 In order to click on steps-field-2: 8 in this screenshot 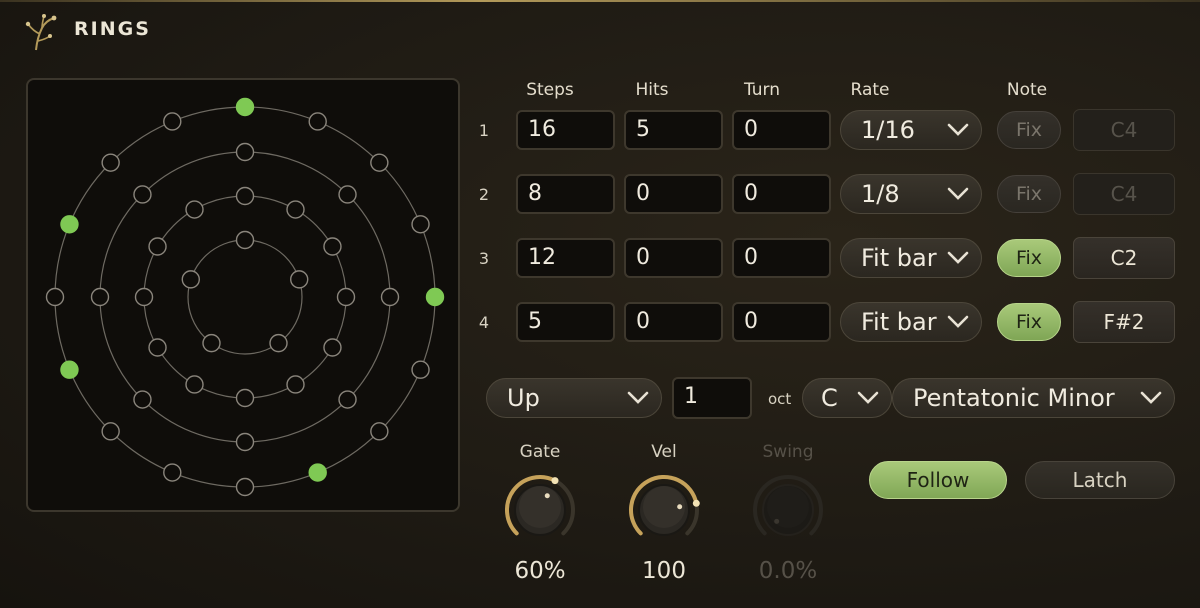, I will do `click(565, 194)`.